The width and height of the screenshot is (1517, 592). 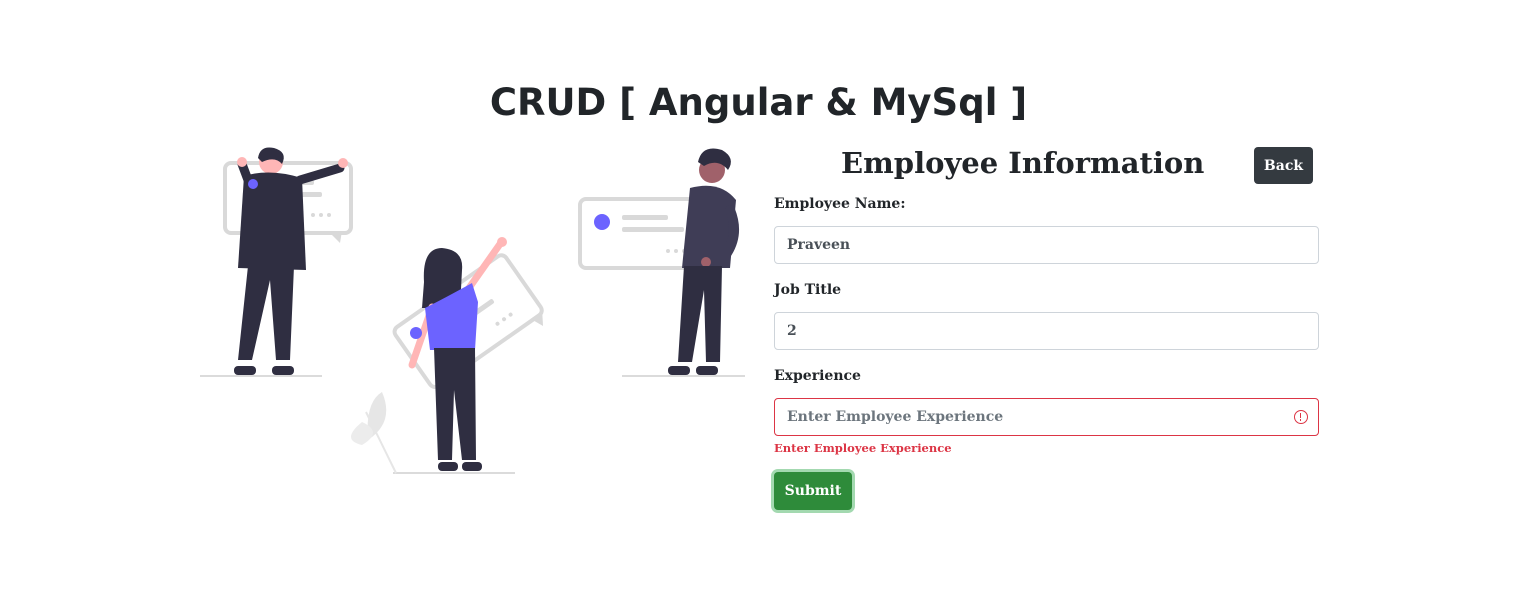 I want to click on job-title-label: Job Title, so click(x=808, y=290).